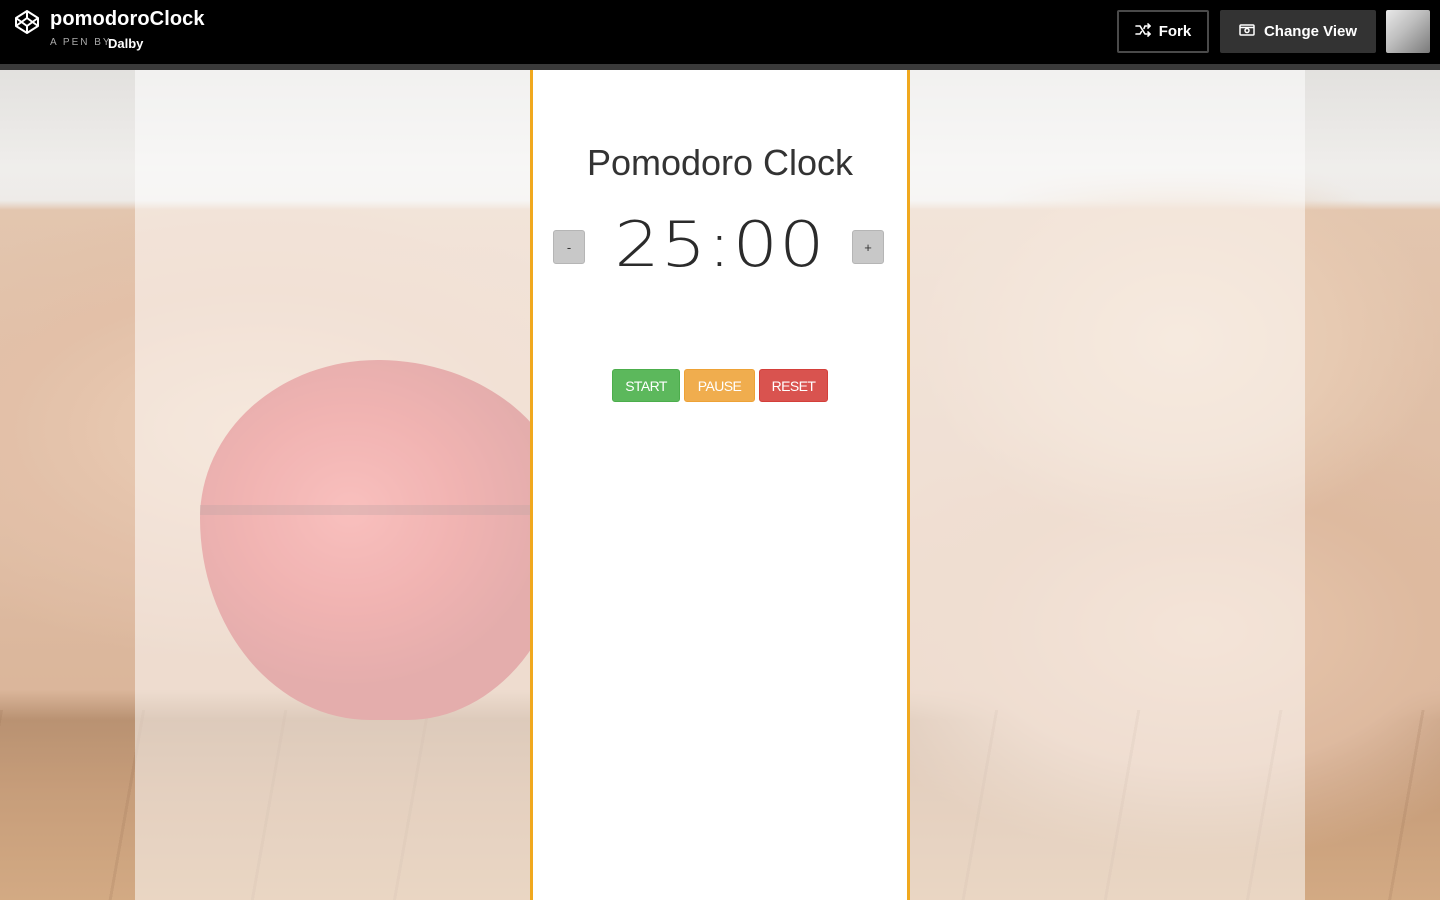  I want to click on start-button: START, so click(646, 385).